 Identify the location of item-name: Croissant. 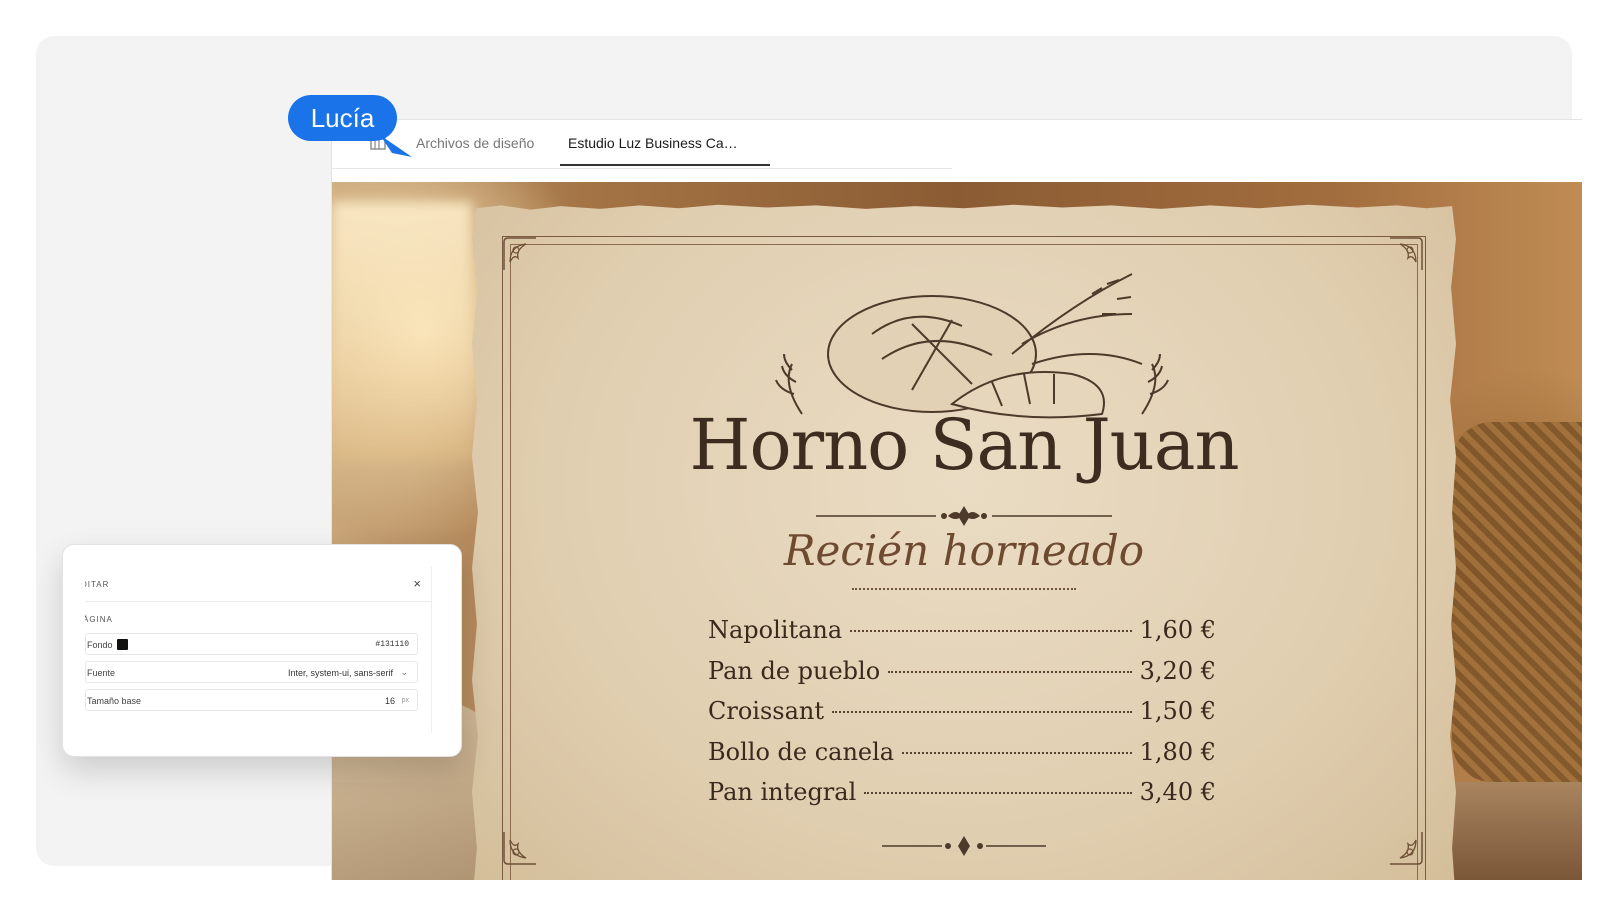
(766, 711).